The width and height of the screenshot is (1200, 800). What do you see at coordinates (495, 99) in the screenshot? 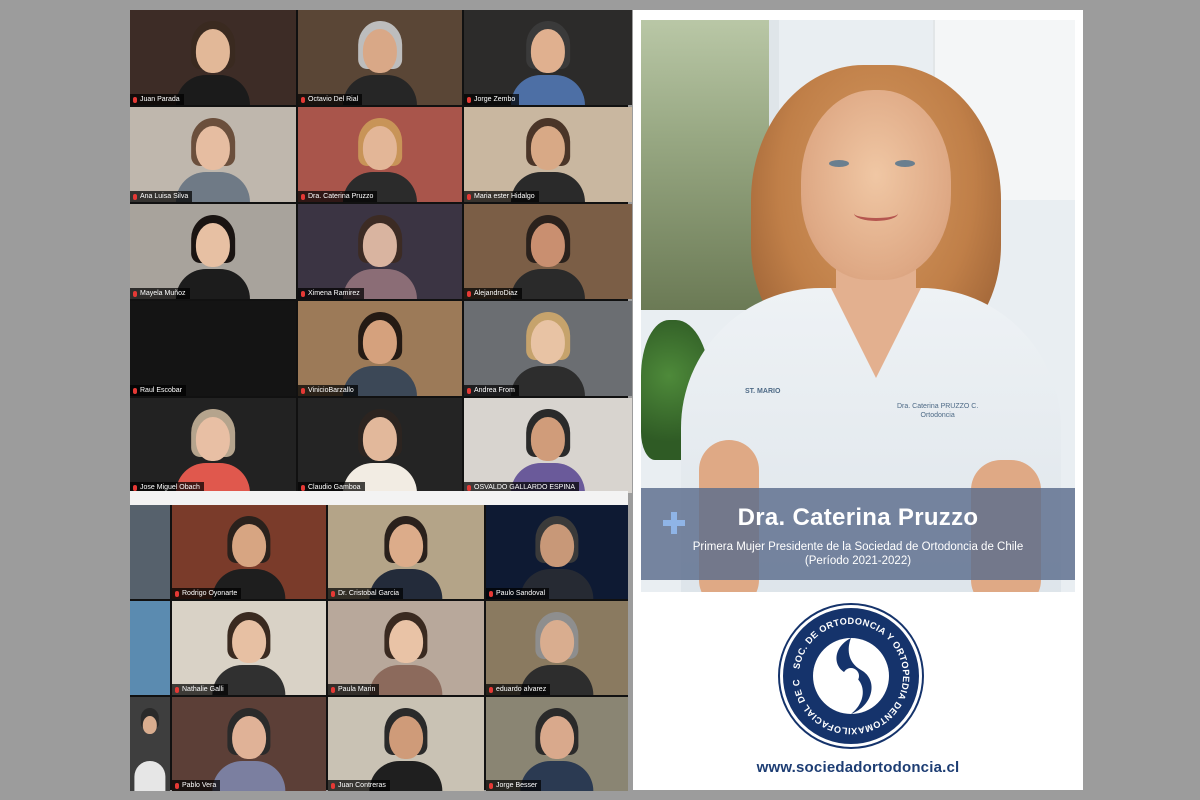
I see `participant-name: Jorge Zembo` at bounding box center [495, 99].